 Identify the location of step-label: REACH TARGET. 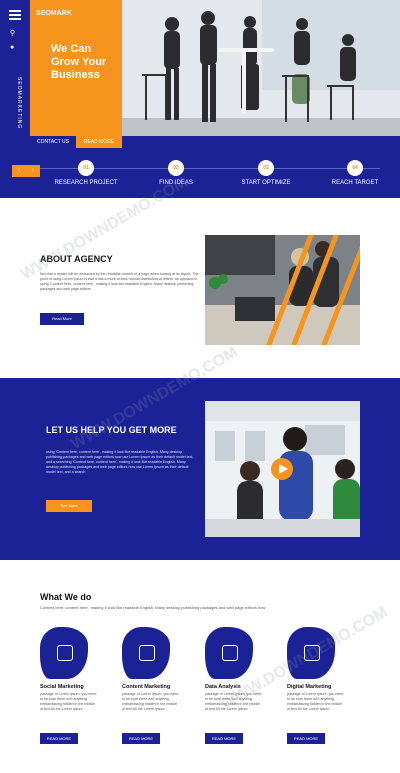
(355, 183).